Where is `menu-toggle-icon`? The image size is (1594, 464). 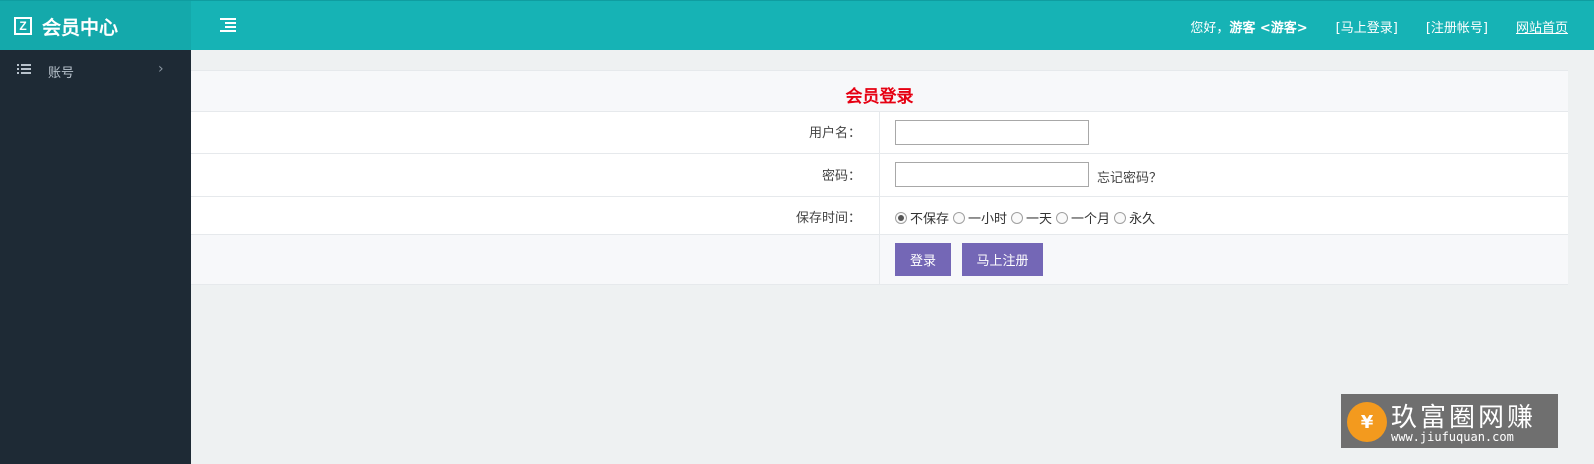 menu-toggle-icon is located at coordinates (228, 25).